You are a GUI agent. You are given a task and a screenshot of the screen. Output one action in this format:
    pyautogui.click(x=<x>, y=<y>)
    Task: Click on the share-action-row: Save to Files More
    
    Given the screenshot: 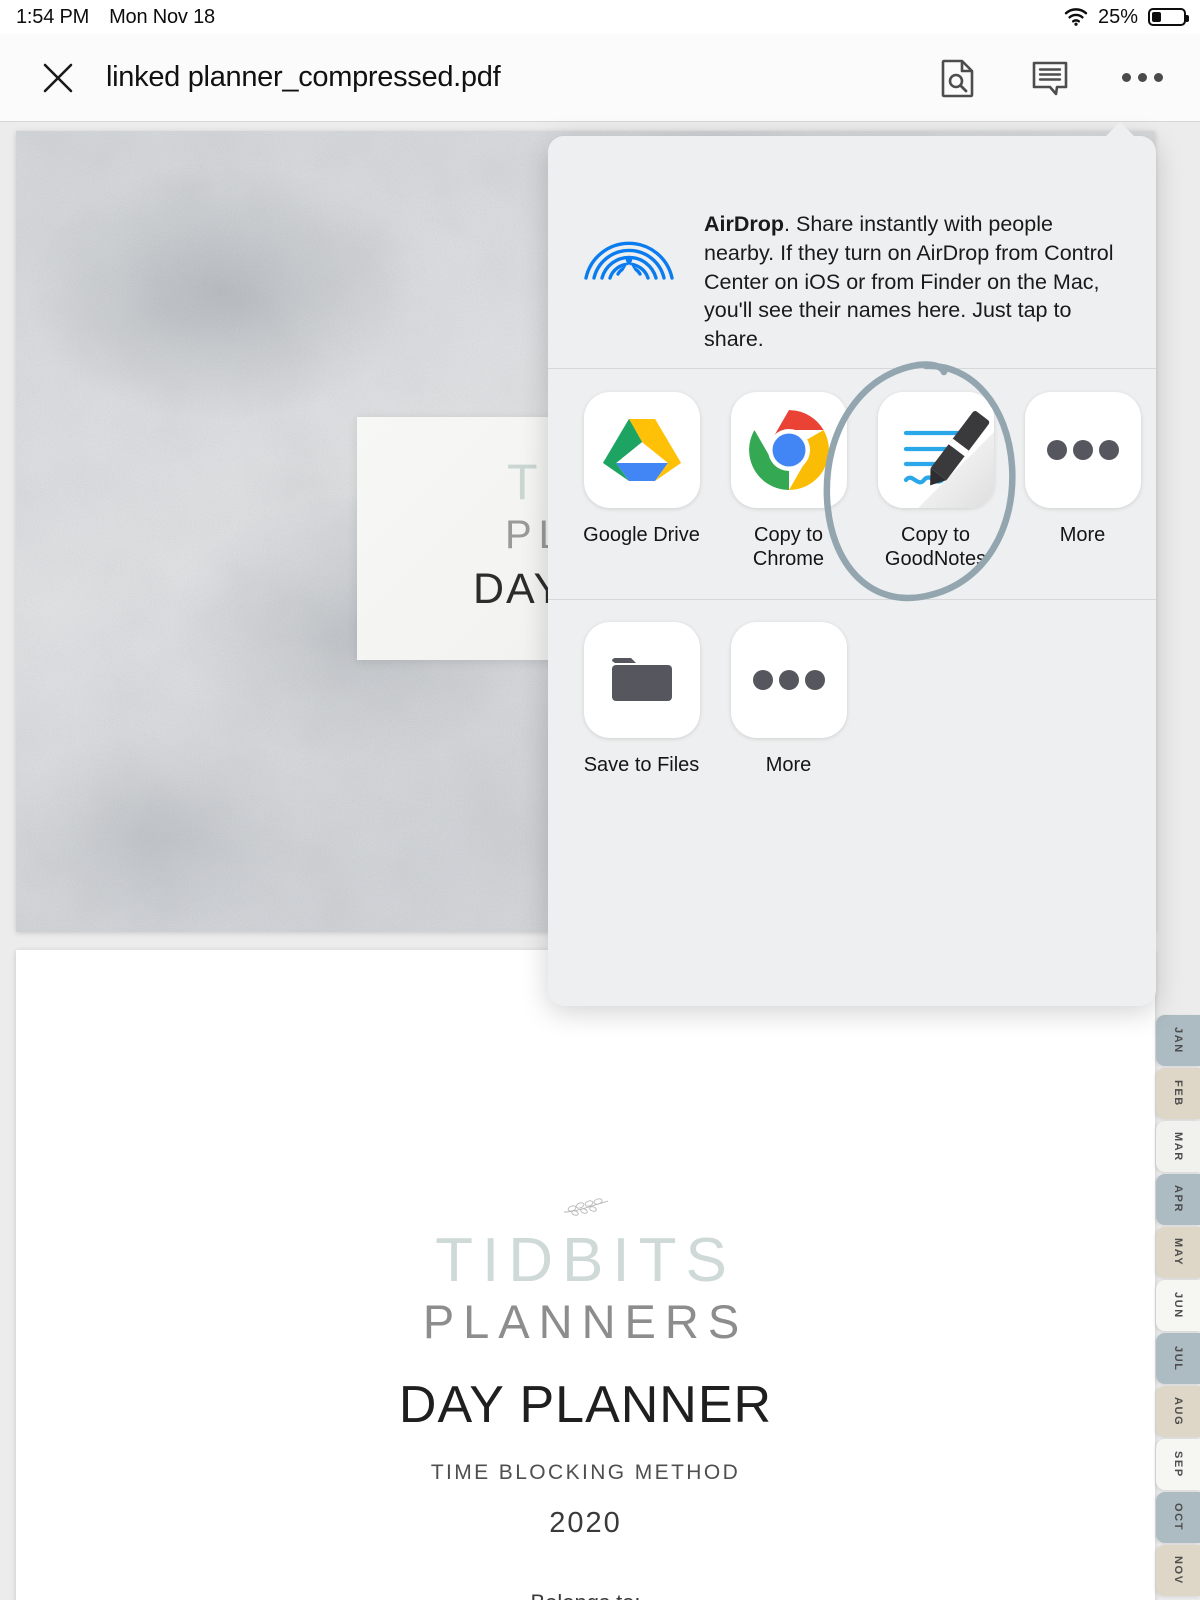 What is the action you would take?
    pyautogui.click(x=862, y=700)
    